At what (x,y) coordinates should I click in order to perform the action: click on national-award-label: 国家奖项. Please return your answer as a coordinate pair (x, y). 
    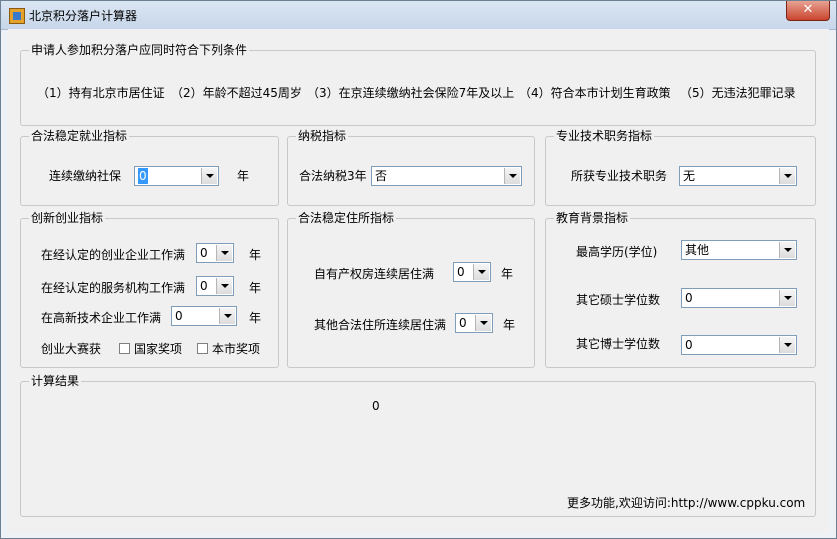
    Looking at the image, I should click on (158, 349).